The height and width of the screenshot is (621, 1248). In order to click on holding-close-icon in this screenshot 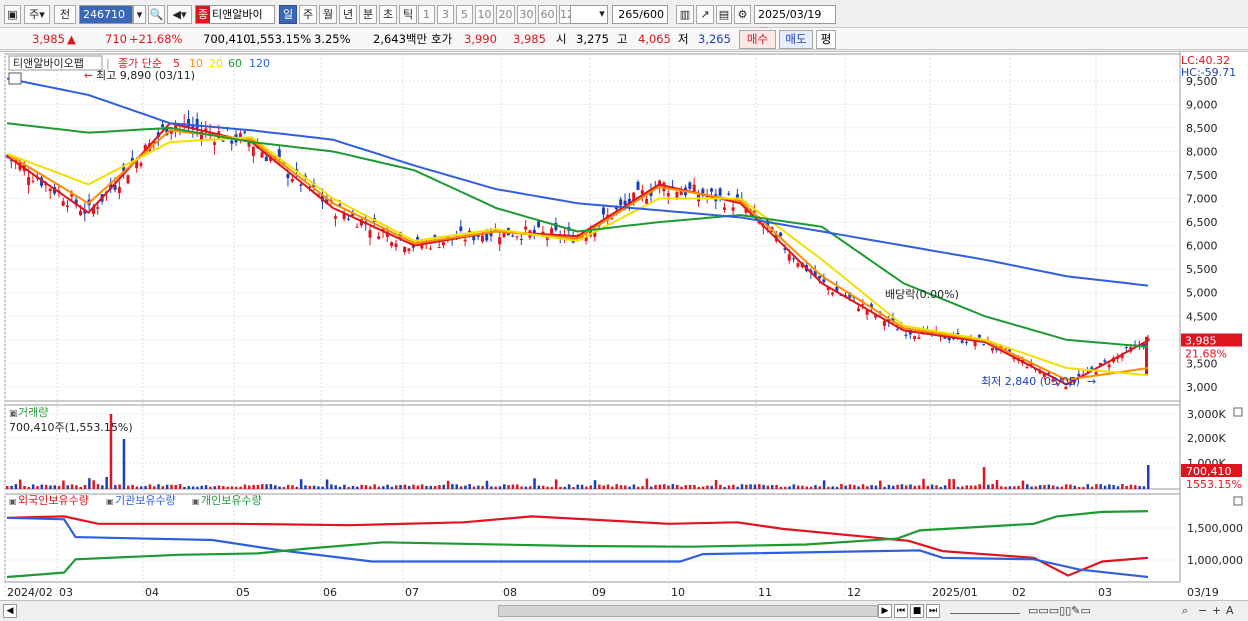, I will do `click(1238, 501)`.